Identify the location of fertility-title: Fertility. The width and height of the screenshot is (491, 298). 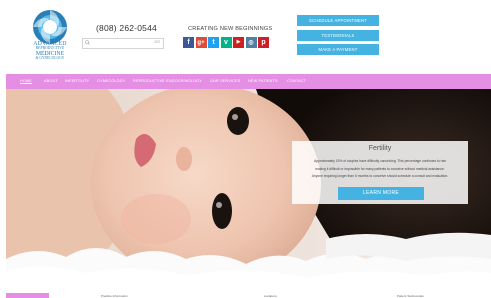
(380, 148).